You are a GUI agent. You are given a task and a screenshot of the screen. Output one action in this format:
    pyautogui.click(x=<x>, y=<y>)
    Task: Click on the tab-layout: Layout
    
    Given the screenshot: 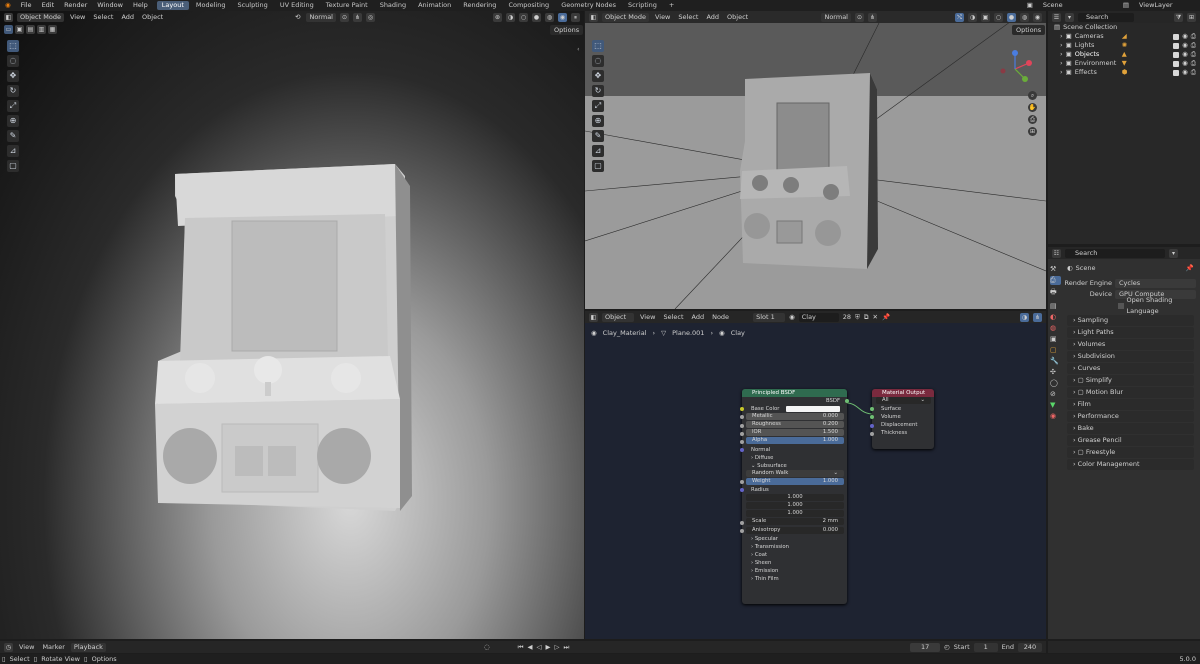 What is the action you would take?
    pyautogui.click(x=172, y=5)
    